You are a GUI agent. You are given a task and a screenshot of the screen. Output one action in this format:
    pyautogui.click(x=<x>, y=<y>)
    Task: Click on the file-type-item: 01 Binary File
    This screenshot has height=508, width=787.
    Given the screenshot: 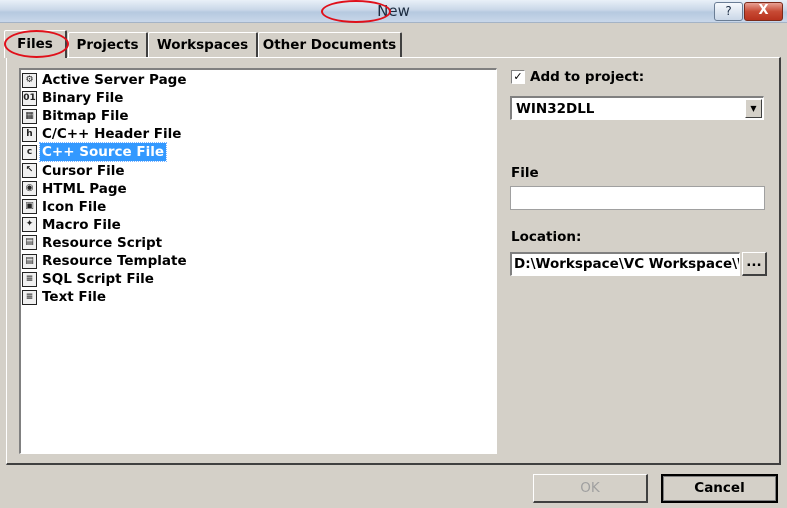 What is the action you would take?
    pyautogui.click(x=73, y=98)
    